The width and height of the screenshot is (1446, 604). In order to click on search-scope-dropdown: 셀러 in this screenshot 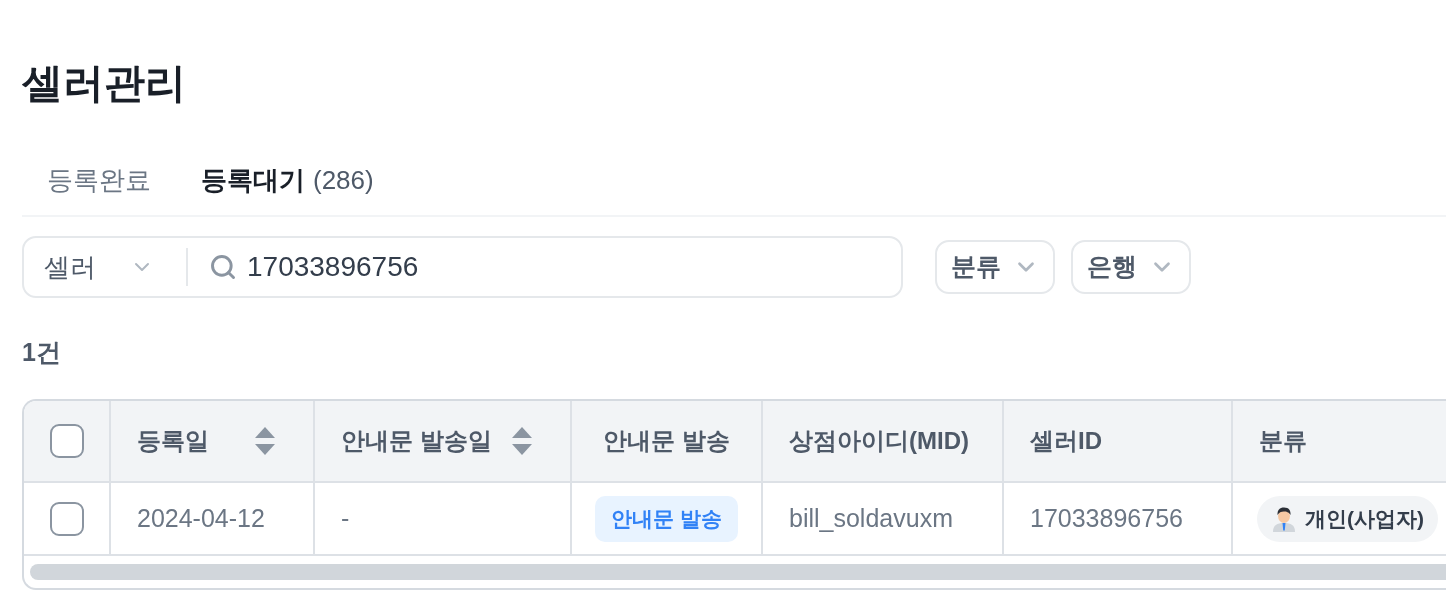, I will do `click(105, 267)`.